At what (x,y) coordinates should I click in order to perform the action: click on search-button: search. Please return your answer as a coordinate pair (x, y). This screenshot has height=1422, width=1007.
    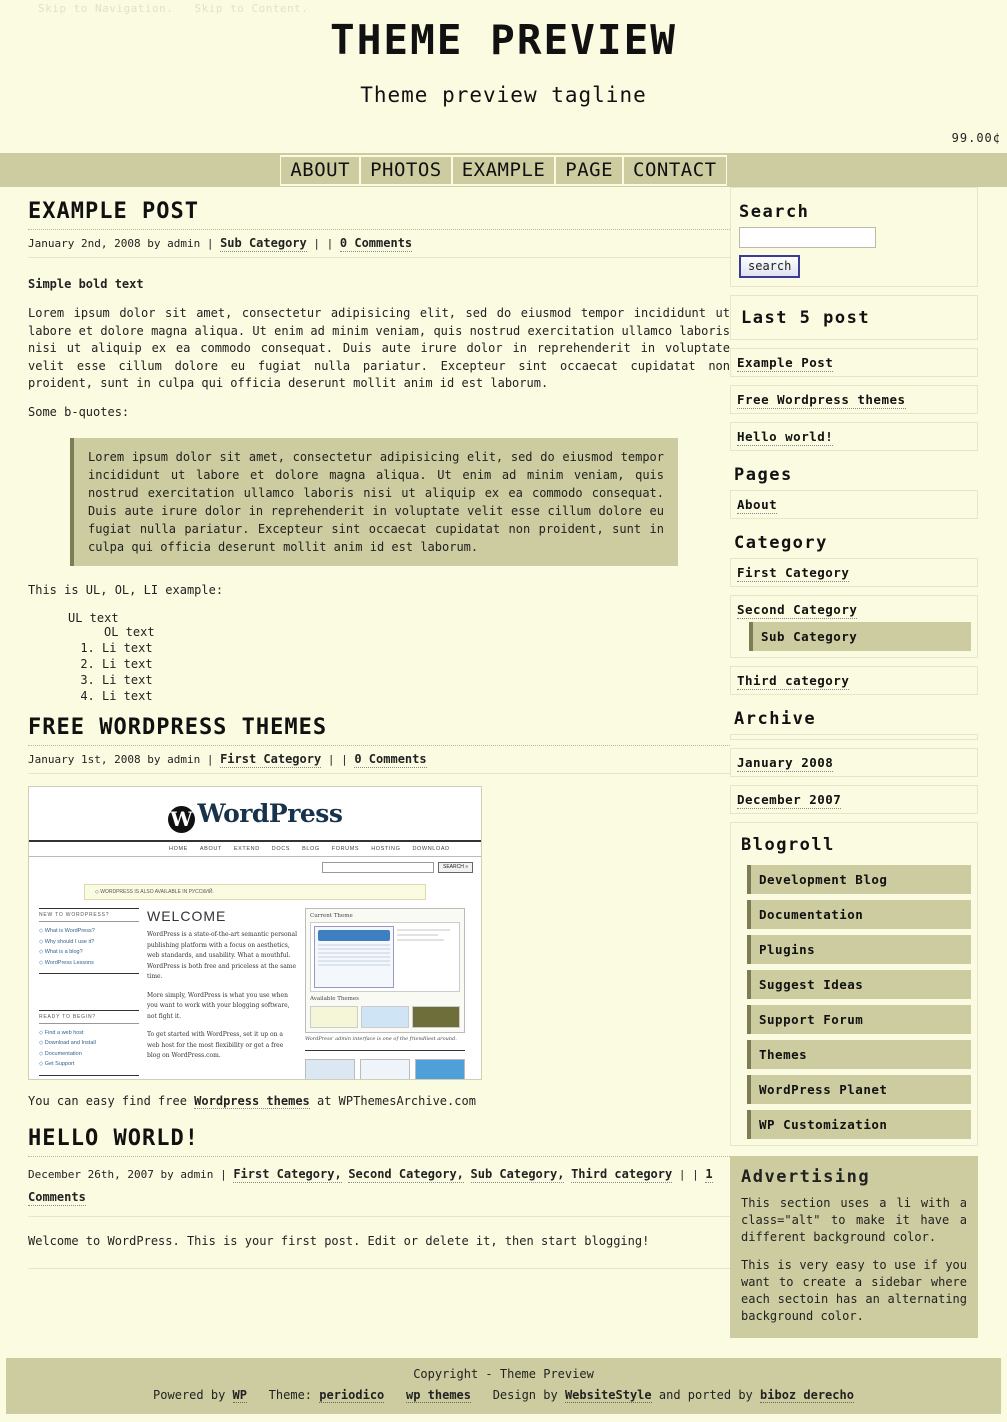
    Looking at the image, I should click on (770, 267).